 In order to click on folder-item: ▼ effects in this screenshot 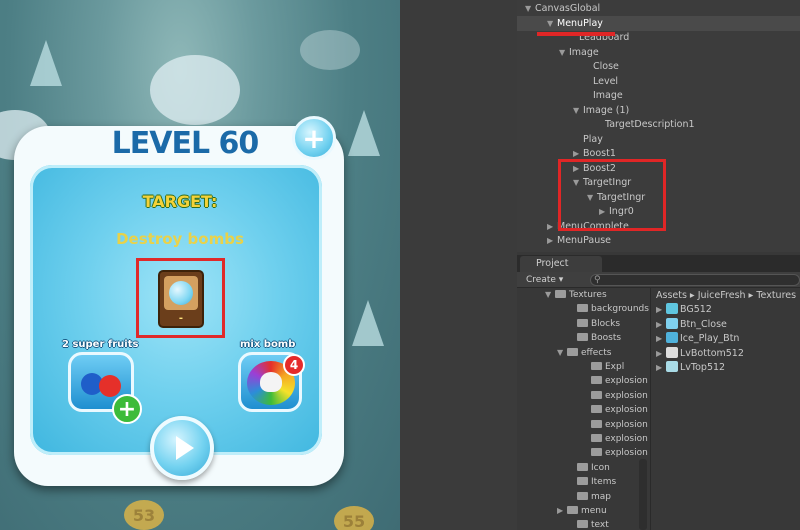, I will do `click(584, 353)`.